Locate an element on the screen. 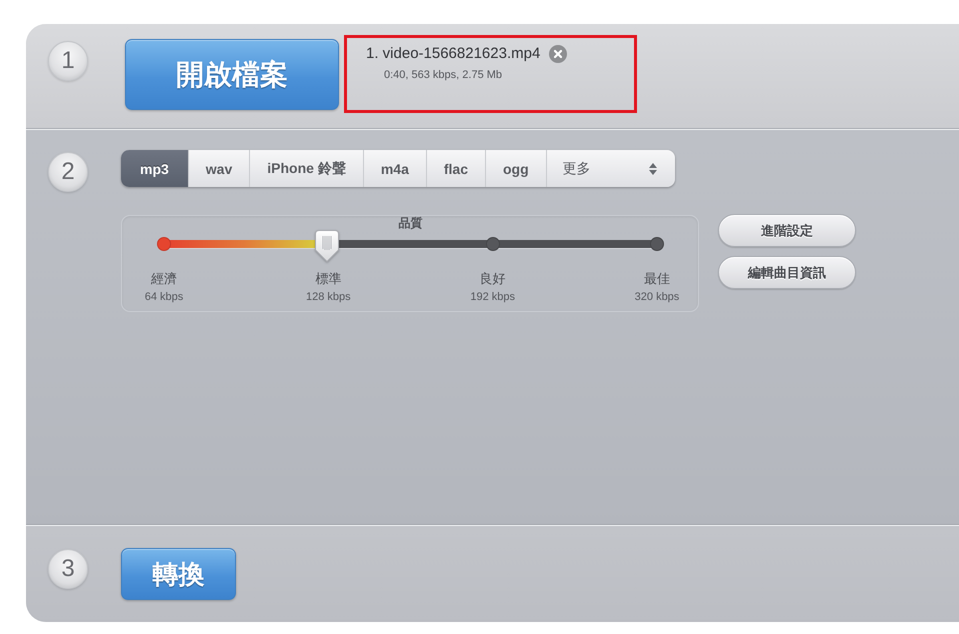 The height and width of the screenshot is (634, 959). close-icon is located at coordinates (558, 54).